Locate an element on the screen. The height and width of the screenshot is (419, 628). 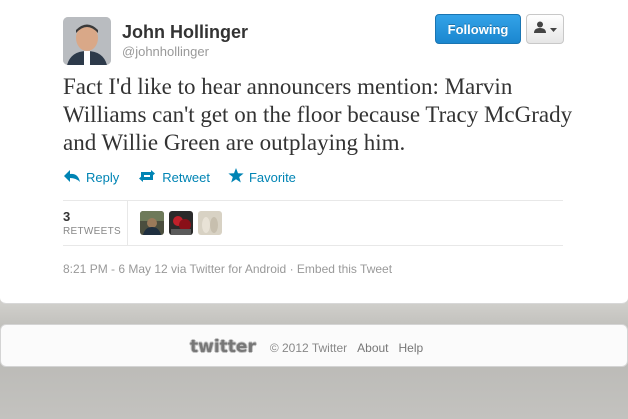
reply-label: Reply is located at coordinates (103, 177).